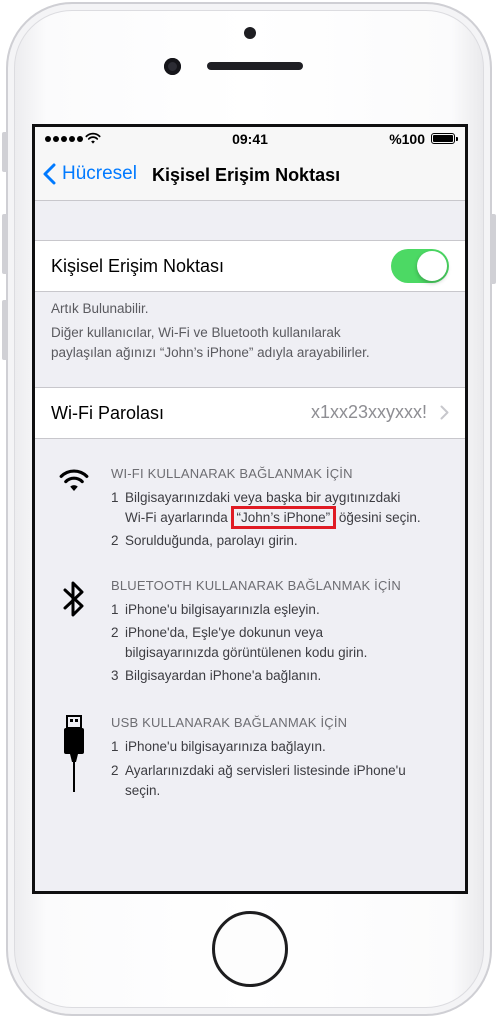  I want to click on wifi-password-value: x1xx23xxyxxx!, so click(368, 412).